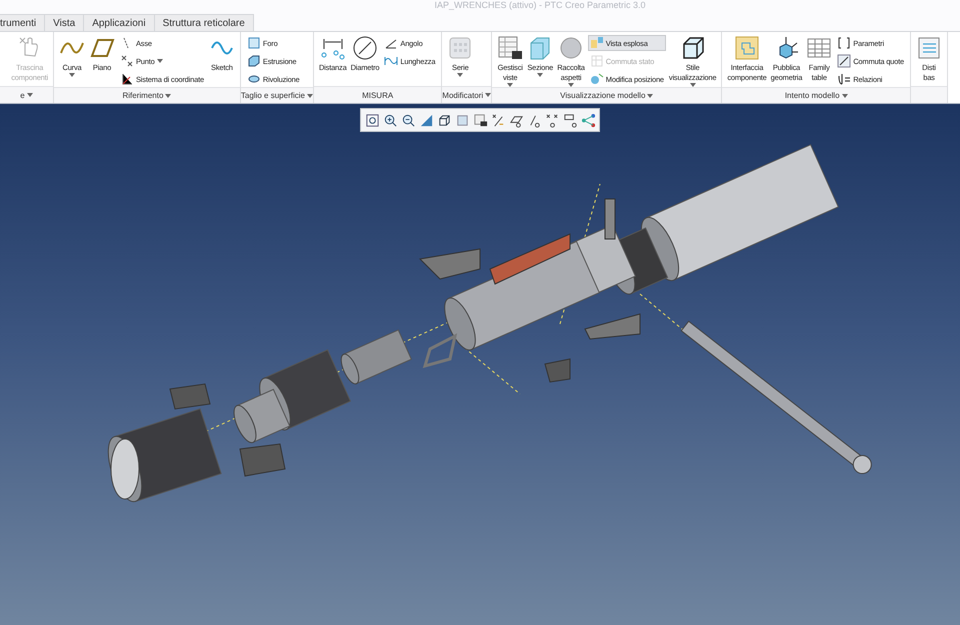 The height and width of the screenshot is (625, 960). I want to click on group-label: Intento modello, so click(812, 95).